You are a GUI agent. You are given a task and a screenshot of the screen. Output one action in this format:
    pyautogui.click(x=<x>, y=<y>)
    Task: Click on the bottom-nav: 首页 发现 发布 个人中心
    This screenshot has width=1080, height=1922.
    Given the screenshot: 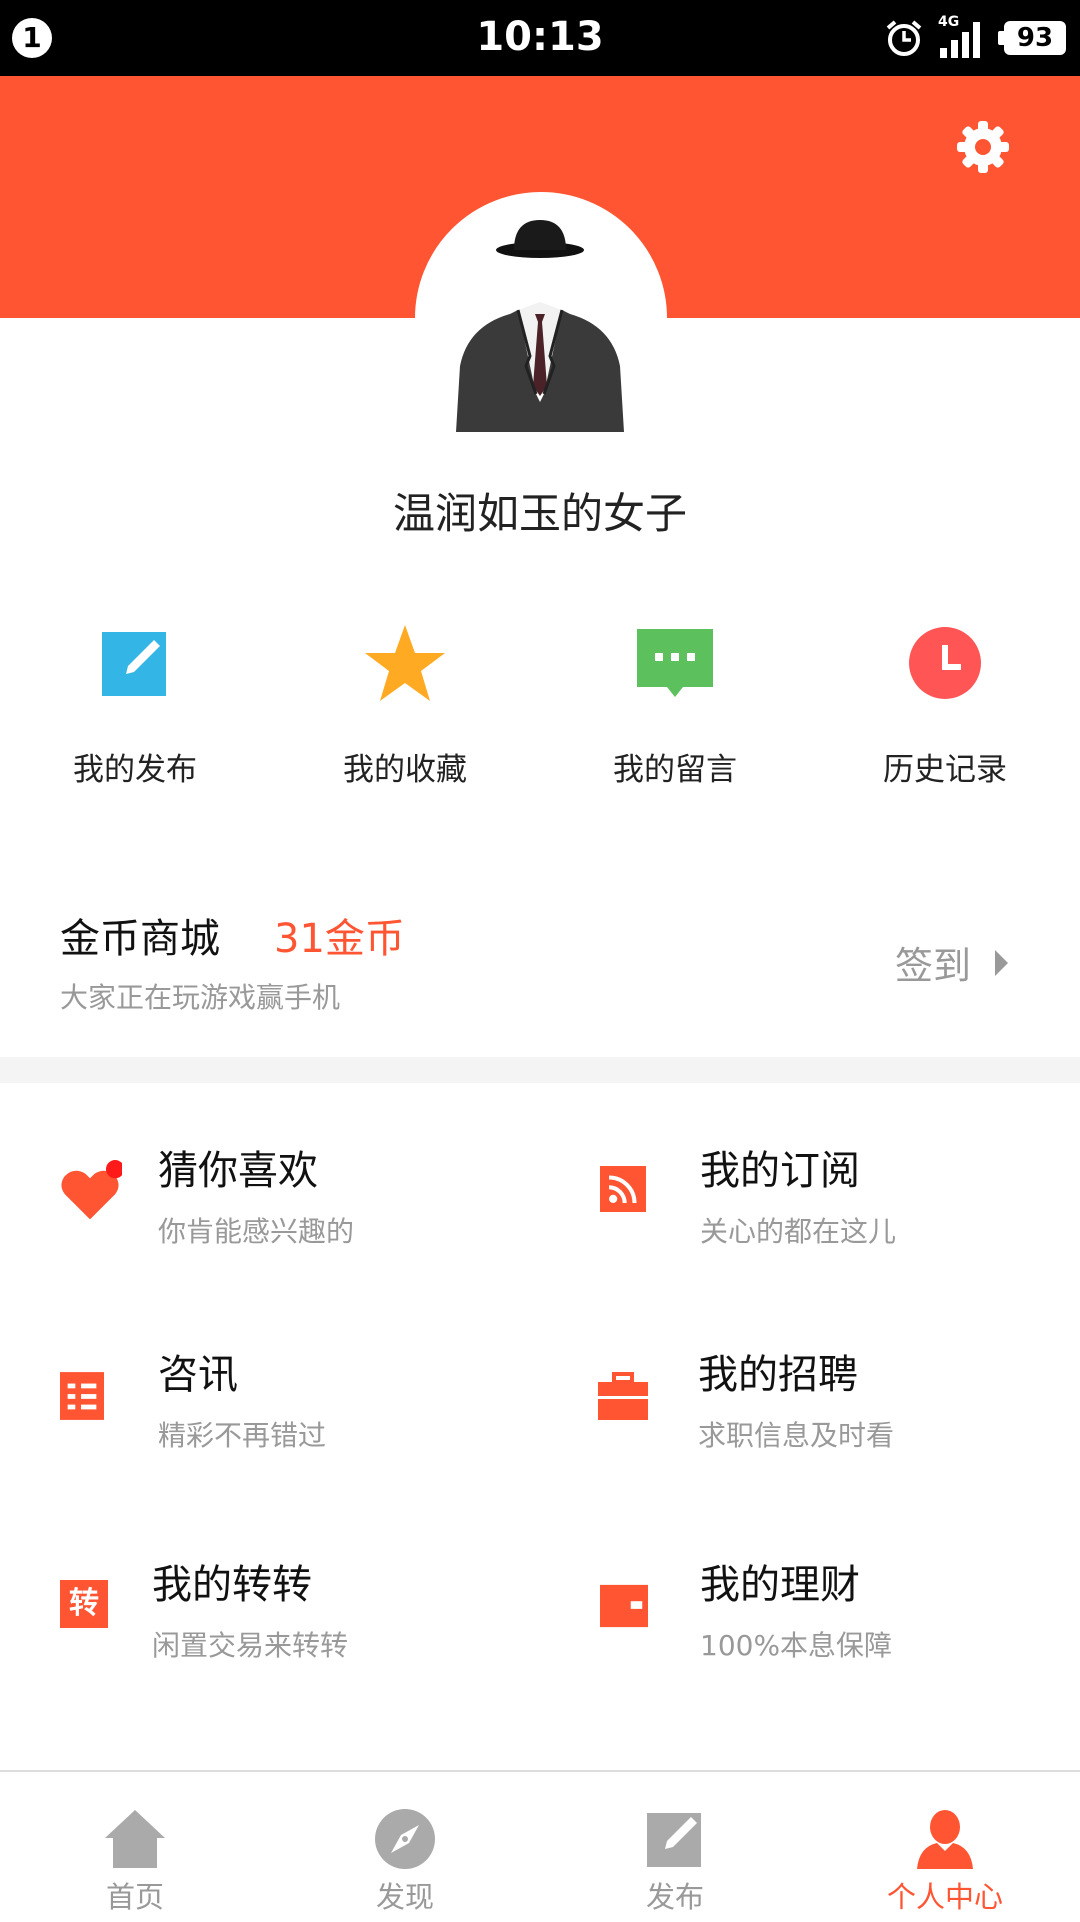 What is the action you would take?
    pyautogui.click(x=540, y=1846)
    